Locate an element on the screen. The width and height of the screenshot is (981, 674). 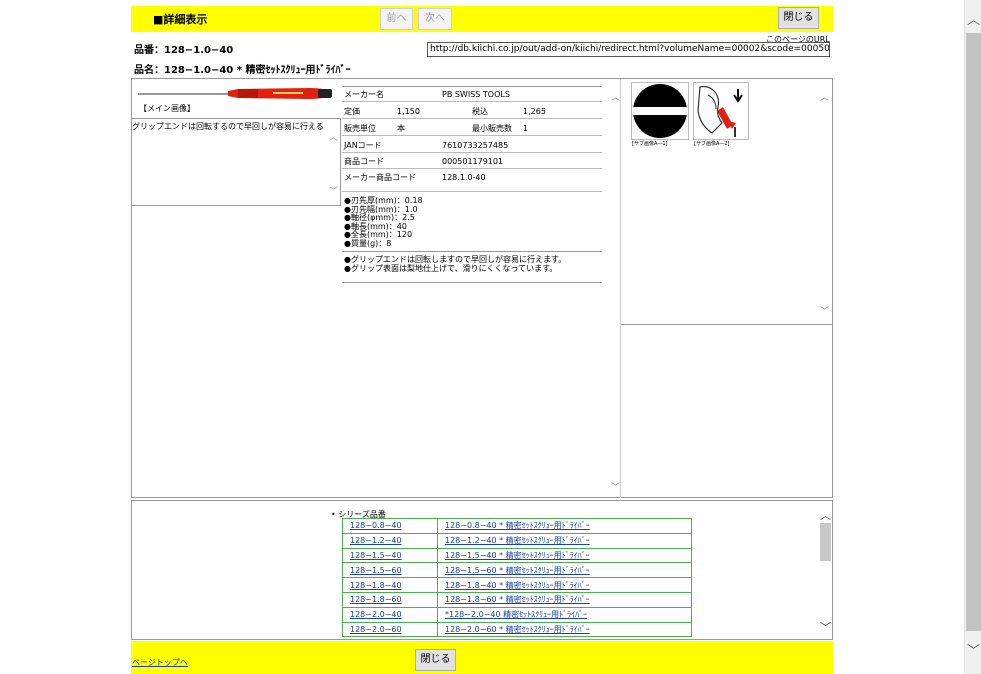
series-name-link: 128−2.0−60 * 精密ｾｯﾄｽｸﾘｭｰ用ﾄﾞﾗｲﾊﾞｰ is located at coordinates (517, 629).